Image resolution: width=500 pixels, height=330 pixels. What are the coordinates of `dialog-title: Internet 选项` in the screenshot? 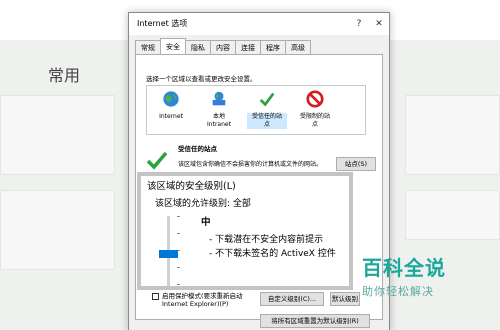 It's located at (162, 23).